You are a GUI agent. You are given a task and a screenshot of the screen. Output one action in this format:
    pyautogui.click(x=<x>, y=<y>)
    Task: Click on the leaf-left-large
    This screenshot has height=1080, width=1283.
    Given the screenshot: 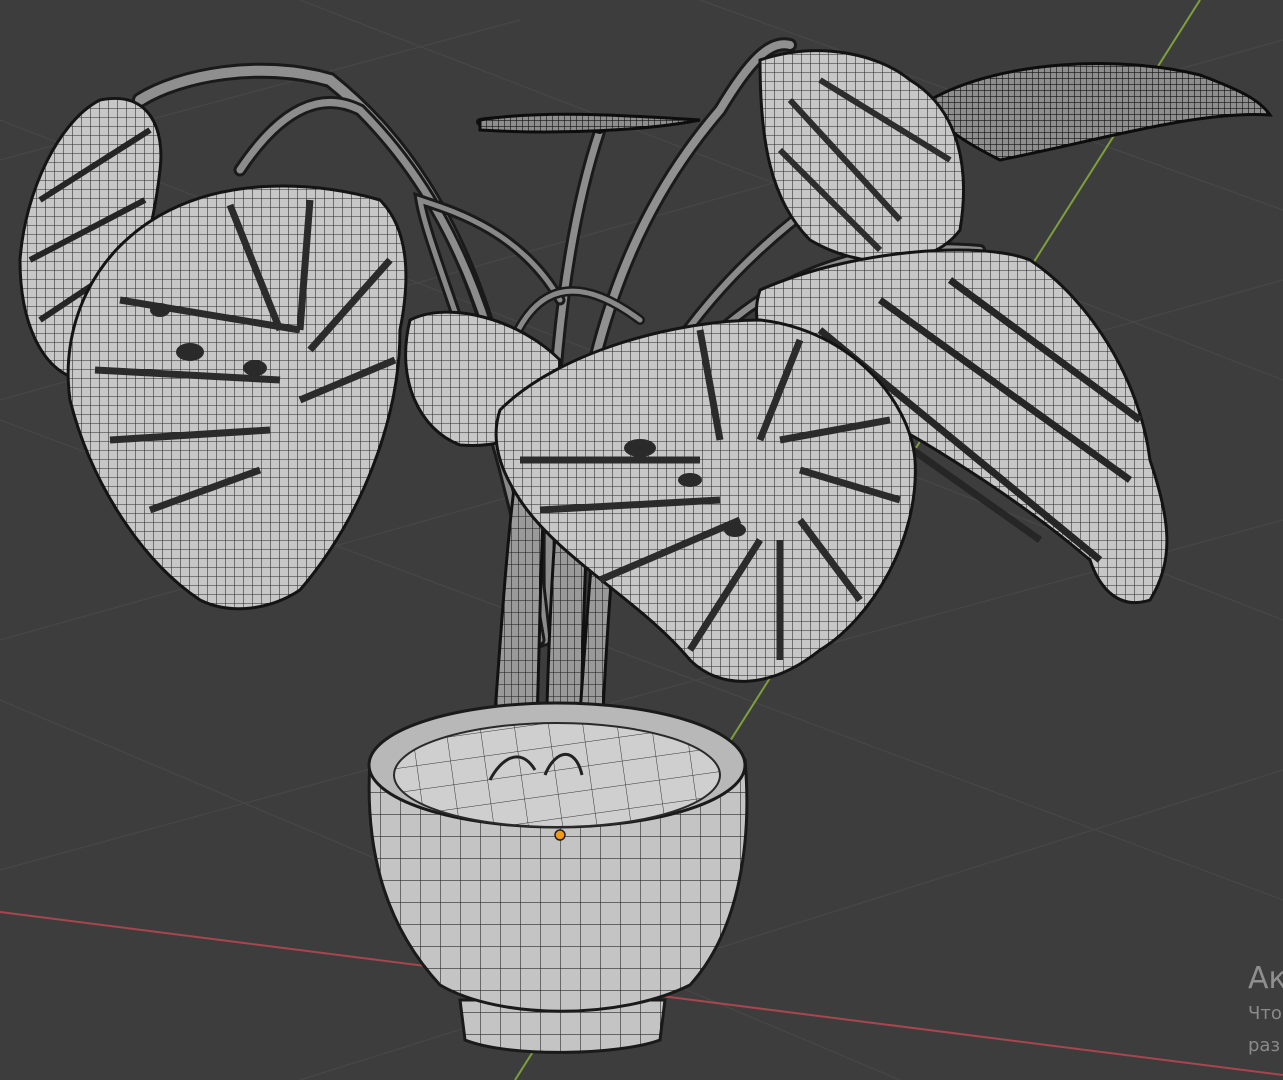 What is the action you would take?
    pyautogui.click(x=237, y=397)
    